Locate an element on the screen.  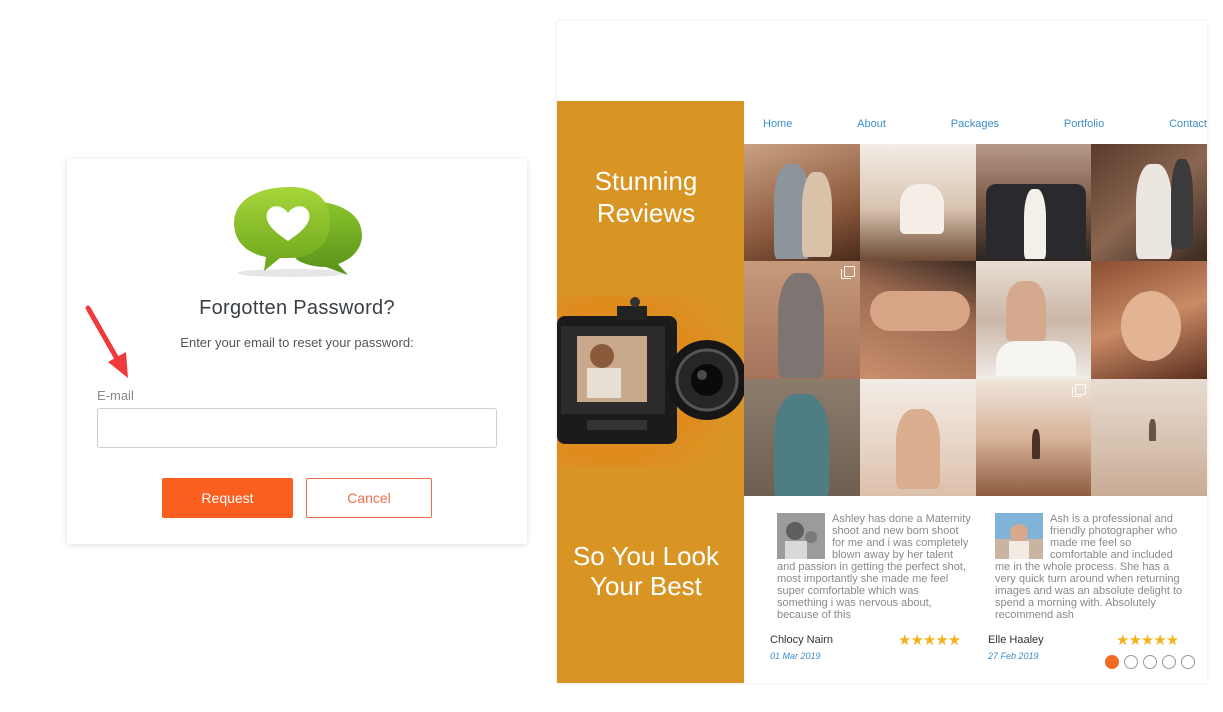
annotation-arrow-icon is located at coordinates (106, 341).